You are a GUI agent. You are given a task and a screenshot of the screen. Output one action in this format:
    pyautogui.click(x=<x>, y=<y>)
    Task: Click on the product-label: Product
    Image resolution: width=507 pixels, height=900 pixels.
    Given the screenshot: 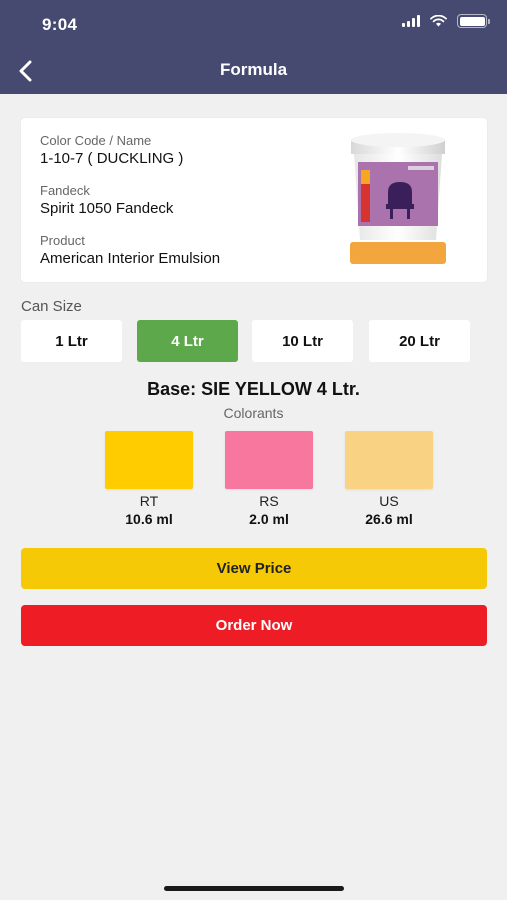 What is the action you would take?
    pyautogui.click(x=62, y=240)
    